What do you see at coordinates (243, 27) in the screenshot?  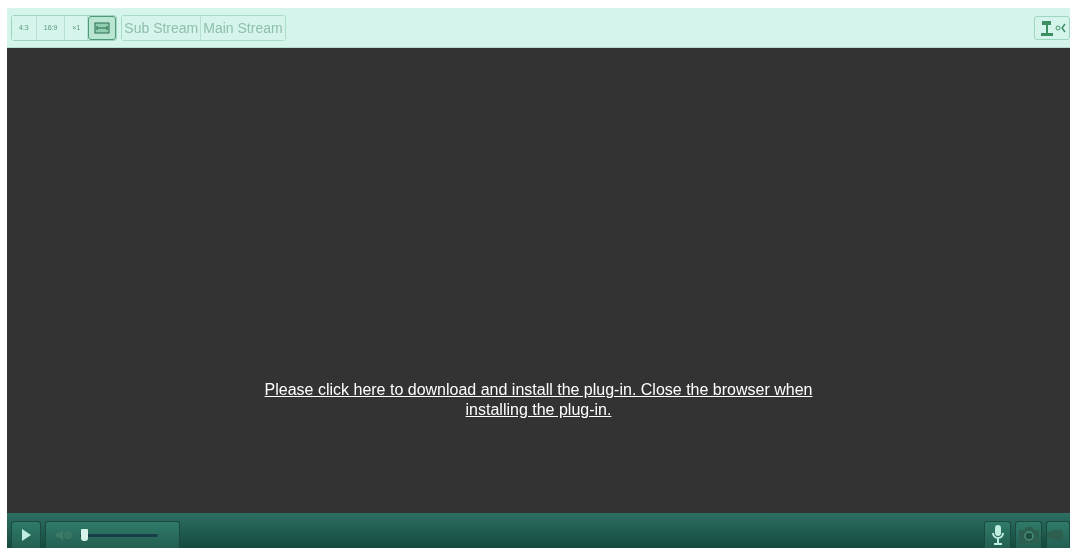 I see `stream-button: Main Stream` at bounding box center [243, 27].